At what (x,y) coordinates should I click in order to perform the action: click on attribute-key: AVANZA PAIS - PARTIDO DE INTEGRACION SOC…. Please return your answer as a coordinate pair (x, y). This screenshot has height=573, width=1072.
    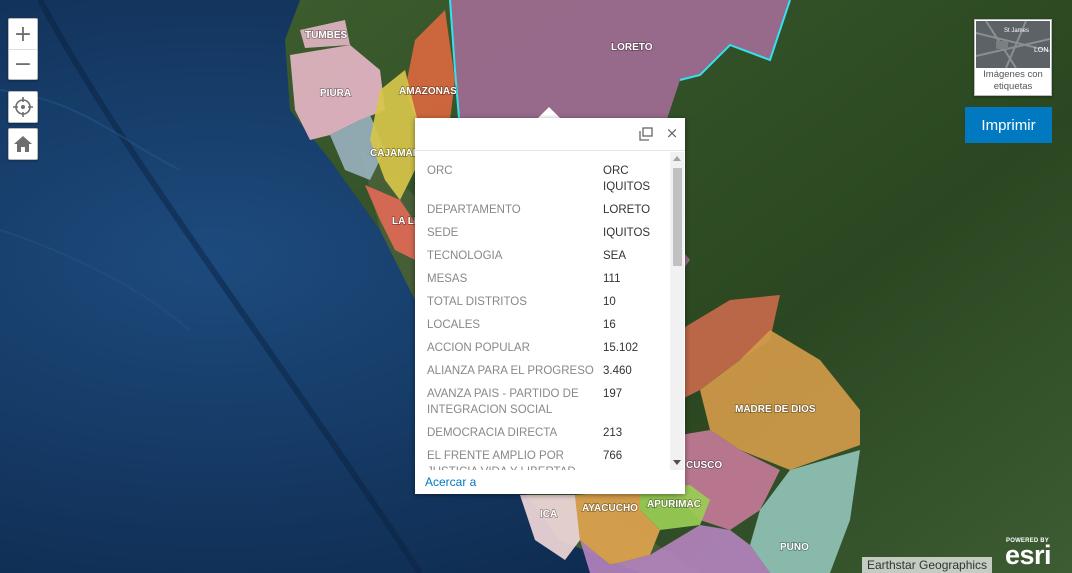
    Looking at the image, I should click on (503, 402).